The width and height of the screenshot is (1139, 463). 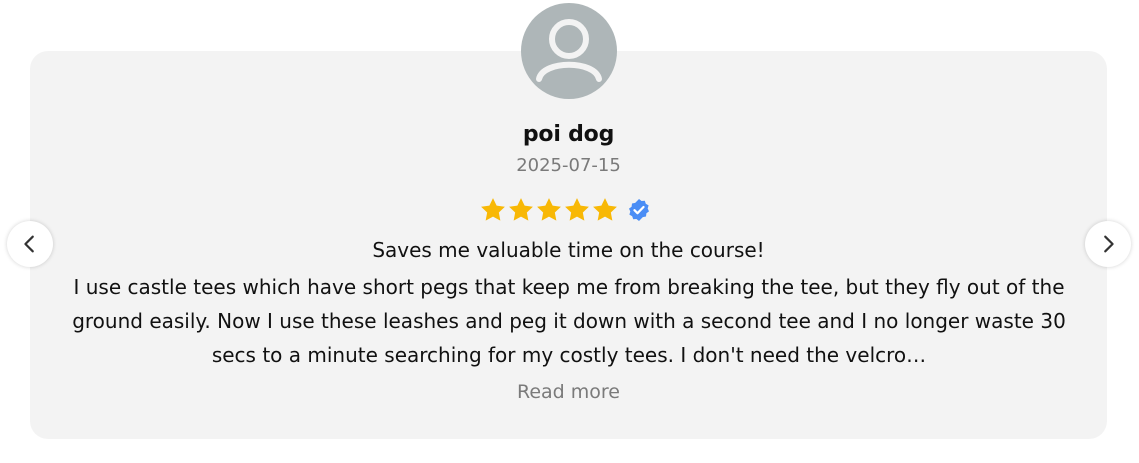 What do you see at coordinates (568, 165) in the screenshot?
I see `review-date: 2025-07-15` at bounding box center [568, 165].